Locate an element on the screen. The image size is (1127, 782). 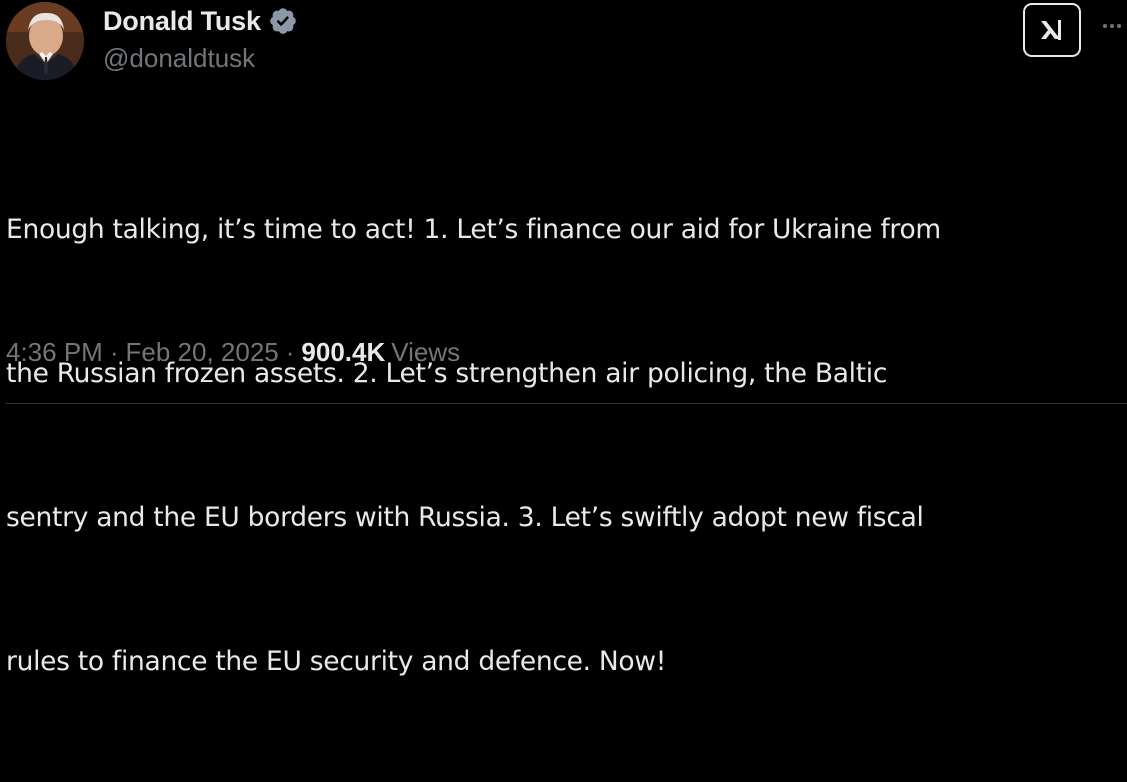
grok-button is located at coordinates (1052, 30).